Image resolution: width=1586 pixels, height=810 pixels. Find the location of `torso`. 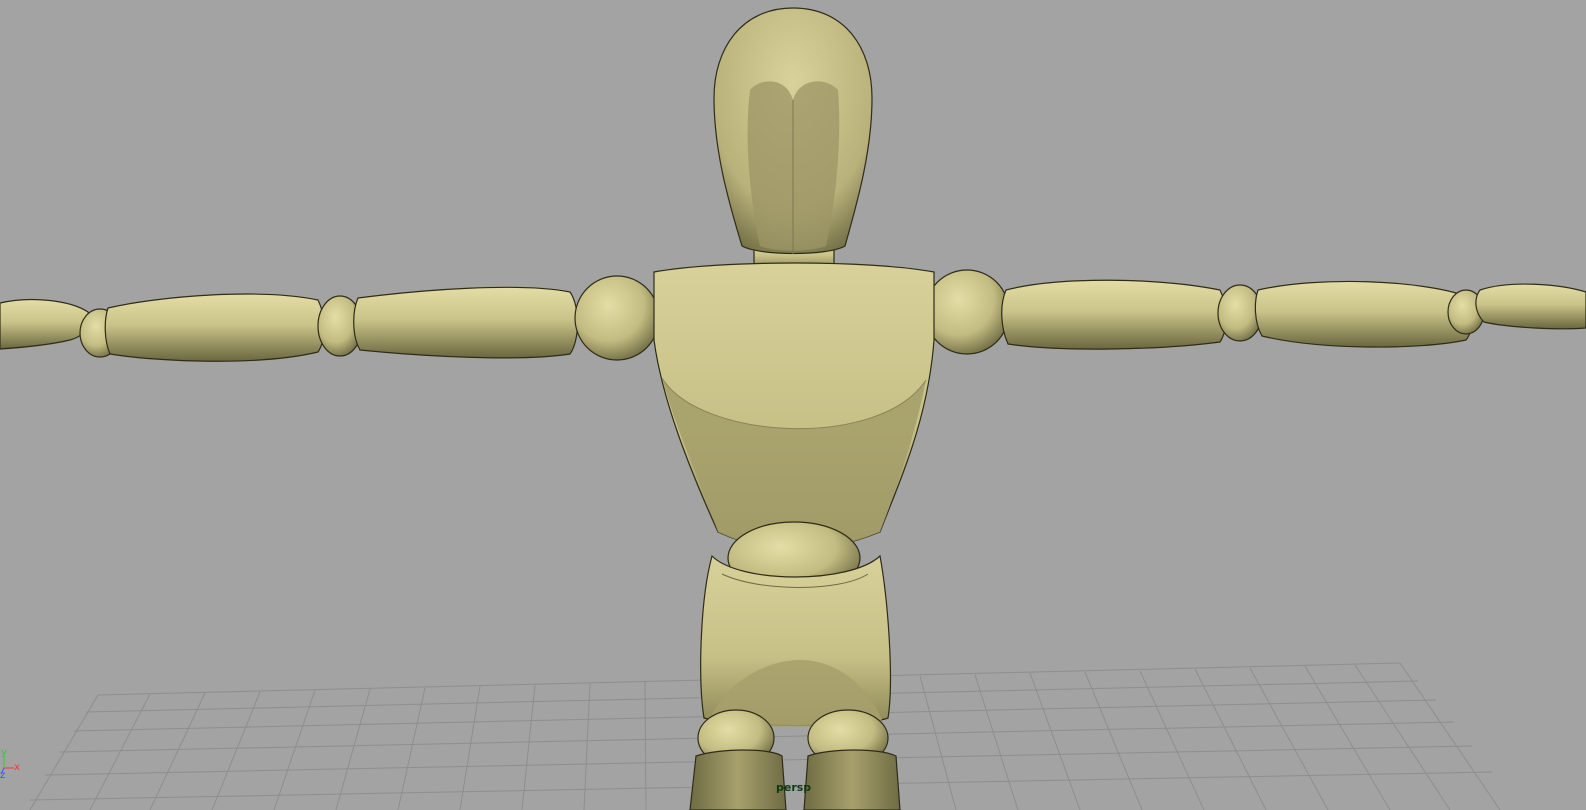

torso is located at coordinates (794, 406).